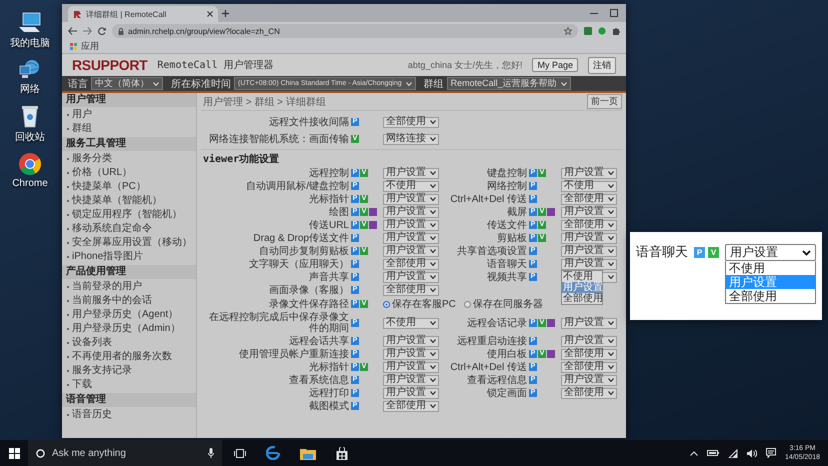 Image resolution: width=828 pixels, height=466 pixels. I want to click on radio-label: 保存在同服务器, so click(507, 304).